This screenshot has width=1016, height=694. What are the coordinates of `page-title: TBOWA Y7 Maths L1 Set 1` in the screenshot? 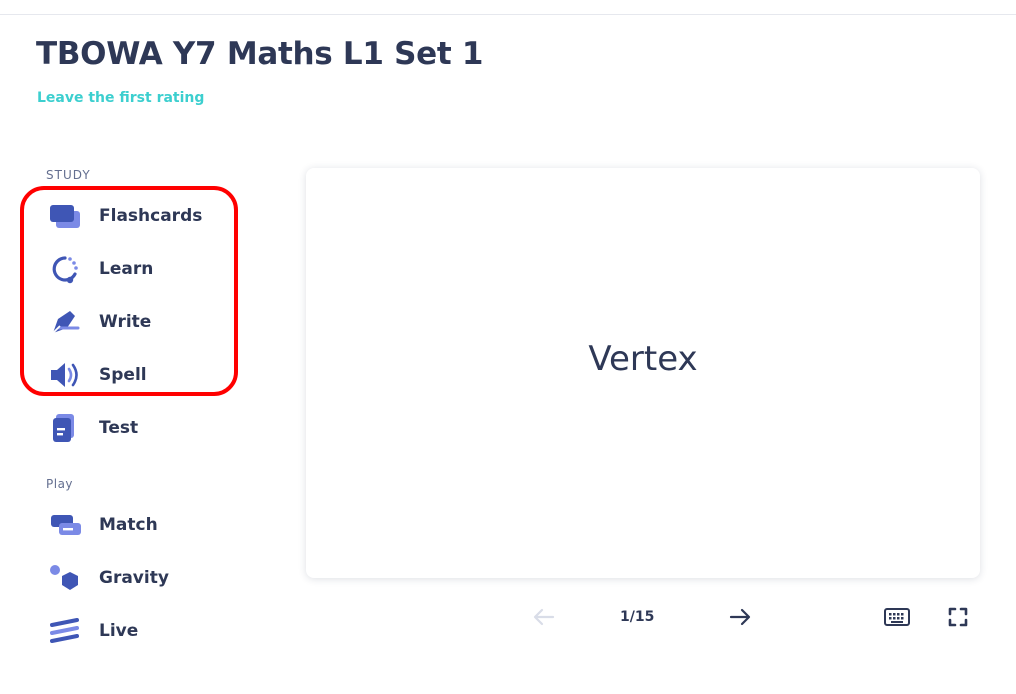 It's located at (260, 54).